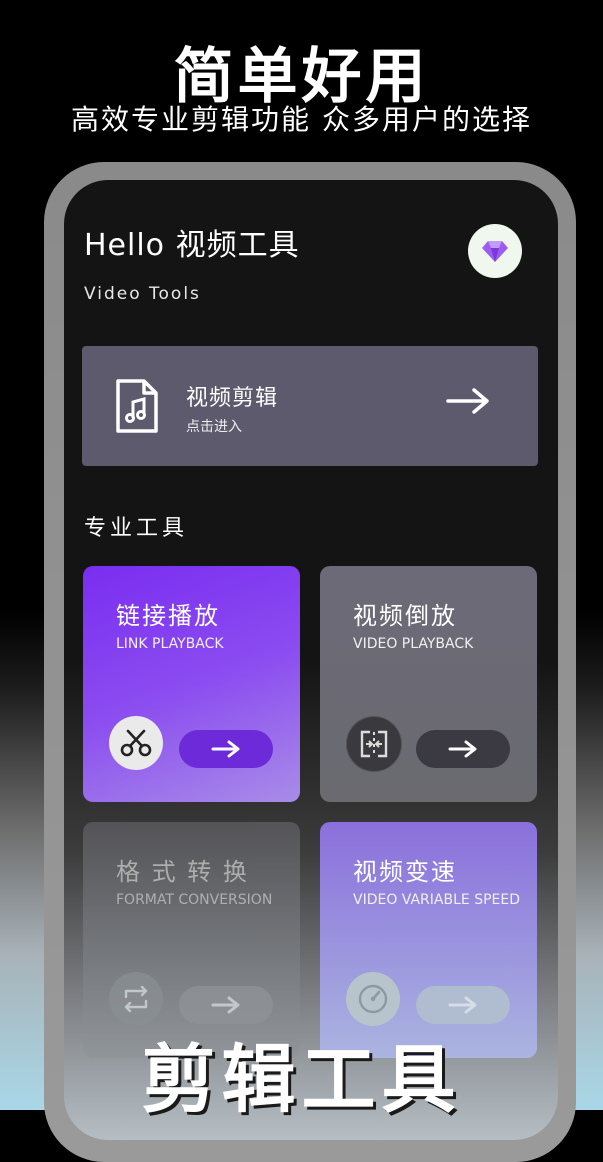  What do you see at coordinates (413, 644) in the screenshot?
I see `tool-subtitle: VIDEO PLAYBACK` at bounding box center [413, 644].